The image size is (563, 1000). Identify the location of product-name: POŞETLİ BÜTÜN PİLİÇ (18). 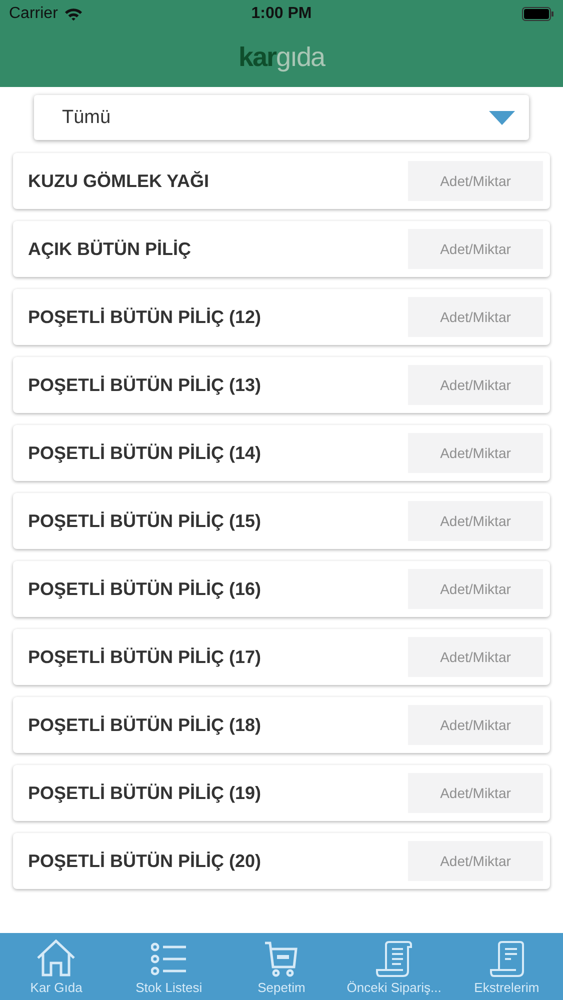
(145, 725).